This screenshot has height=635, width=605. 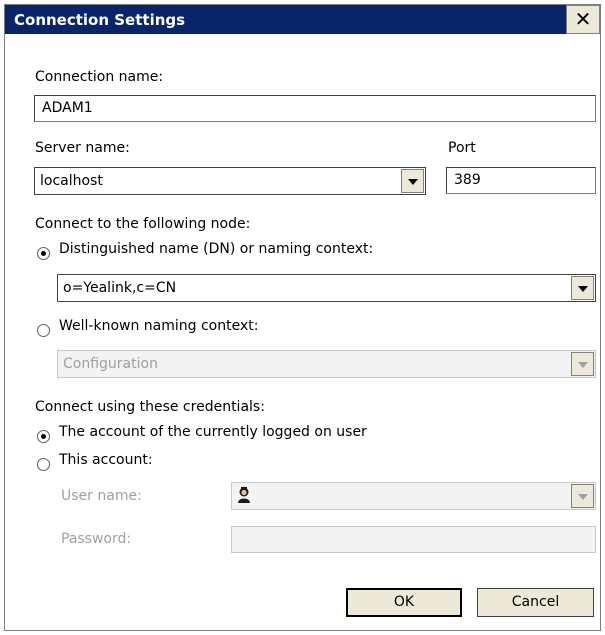 What do you see at coordinates (302, 19) in the screenshot?
I see `title-bar: Connection Settings ✕` at bounding box center [302, 19].